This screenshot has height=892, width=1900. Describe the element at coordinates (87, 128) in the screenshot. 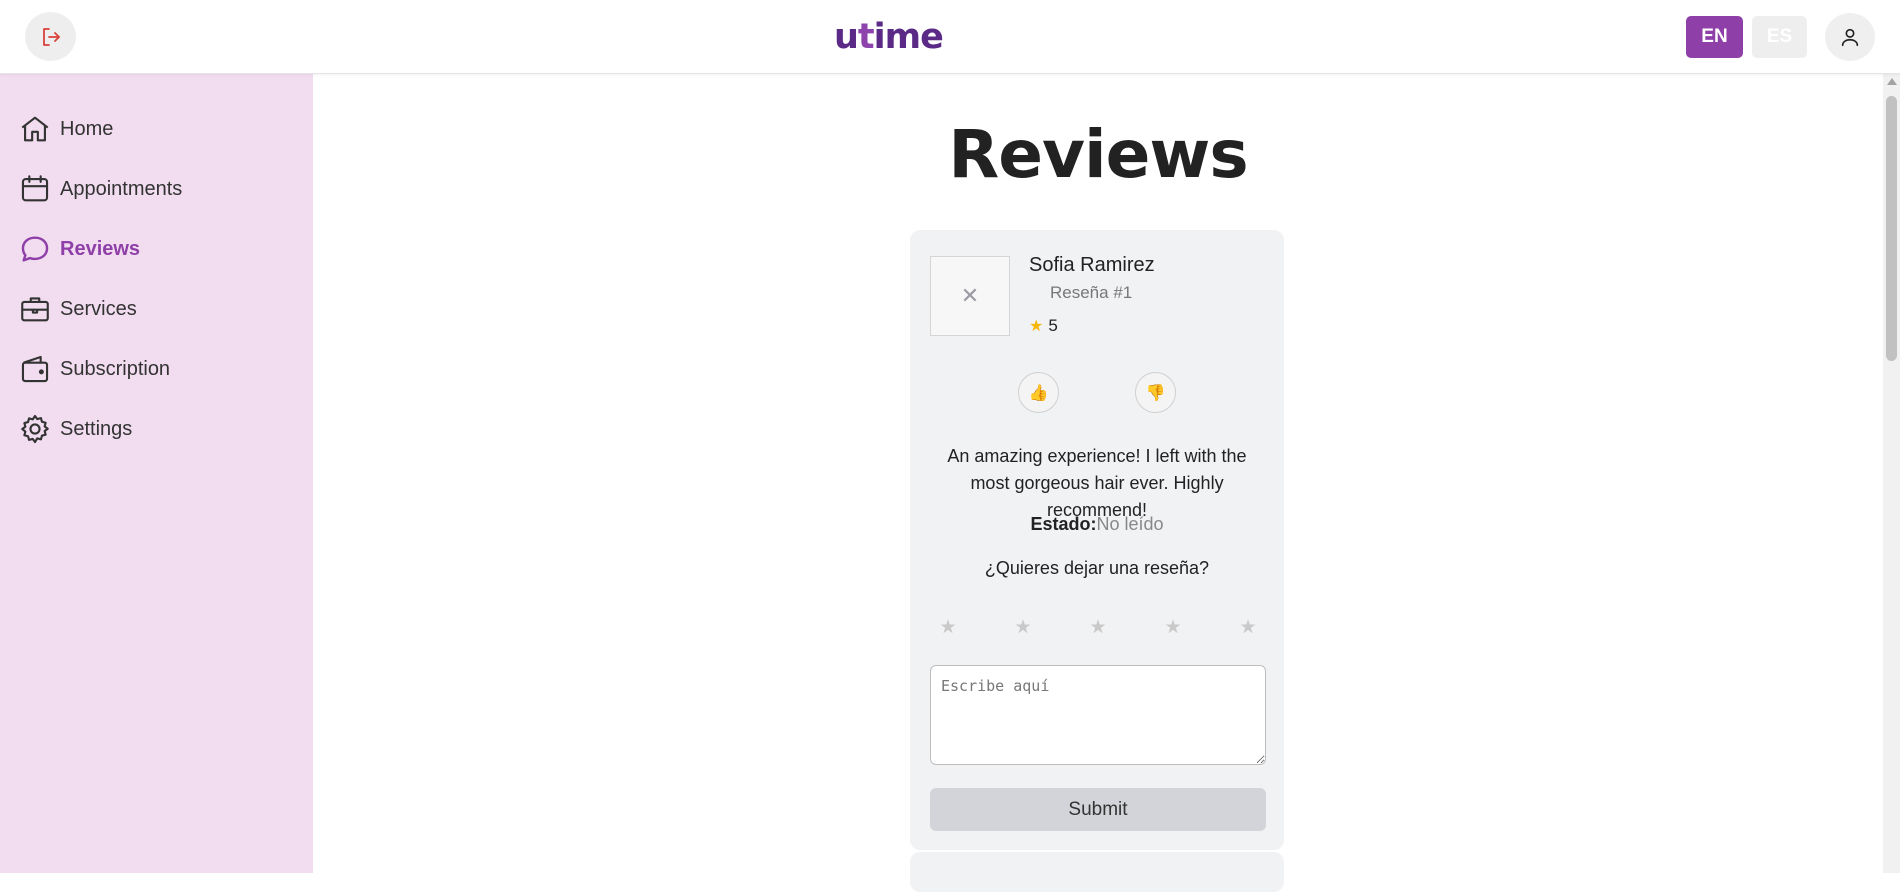

I see `sidebar-item-label: Home` at that location.